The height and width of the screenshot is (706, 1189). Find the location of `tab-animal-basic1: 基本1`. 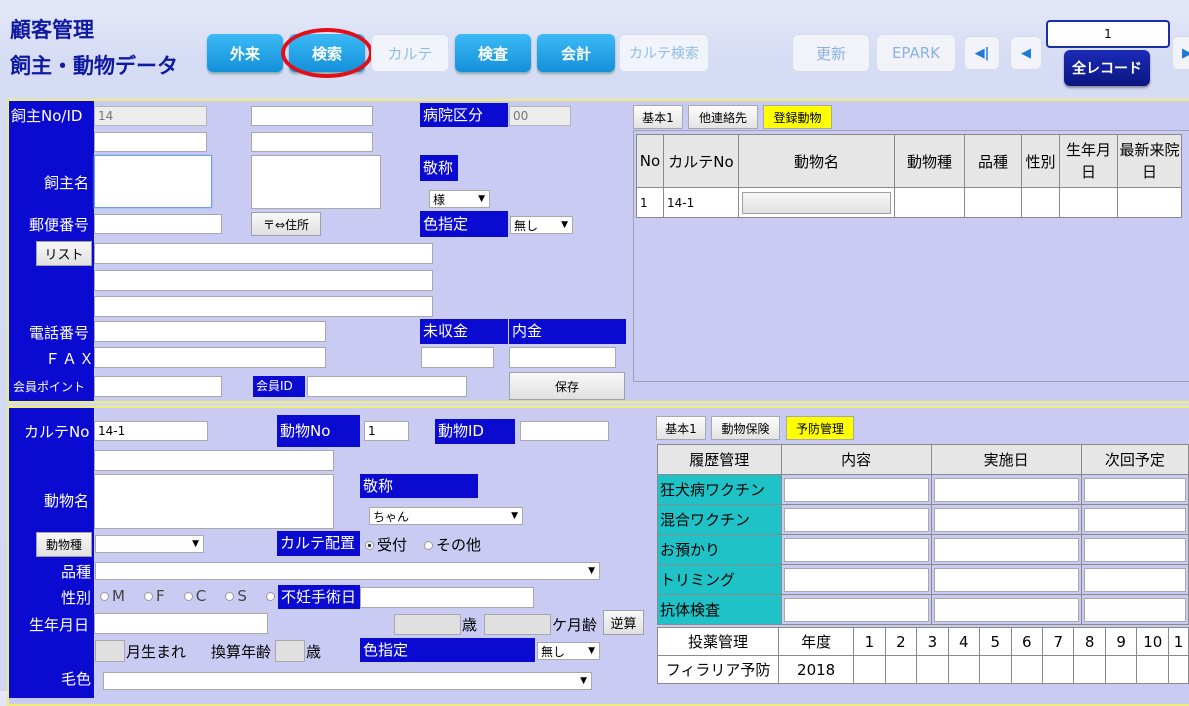

tab-animal-basic1: 基本1 is located at coordinates (681, 428).